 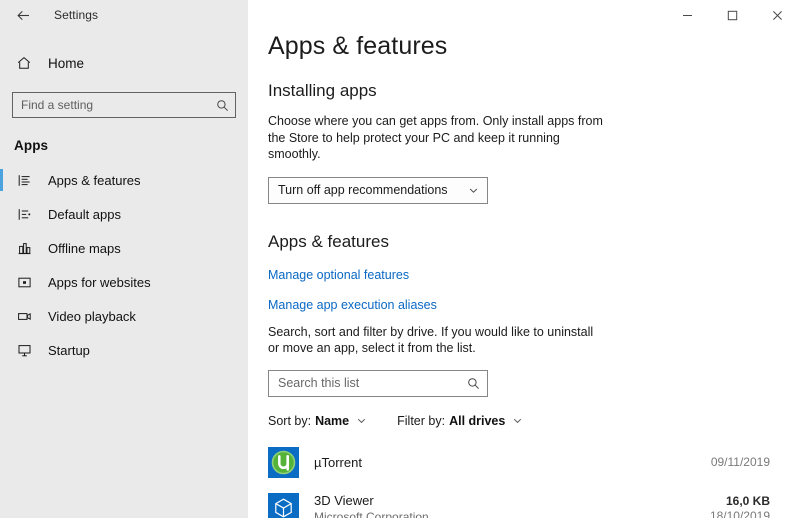 I want to click on apps-features-heading: Apps & features, so click(x=328, y=241).